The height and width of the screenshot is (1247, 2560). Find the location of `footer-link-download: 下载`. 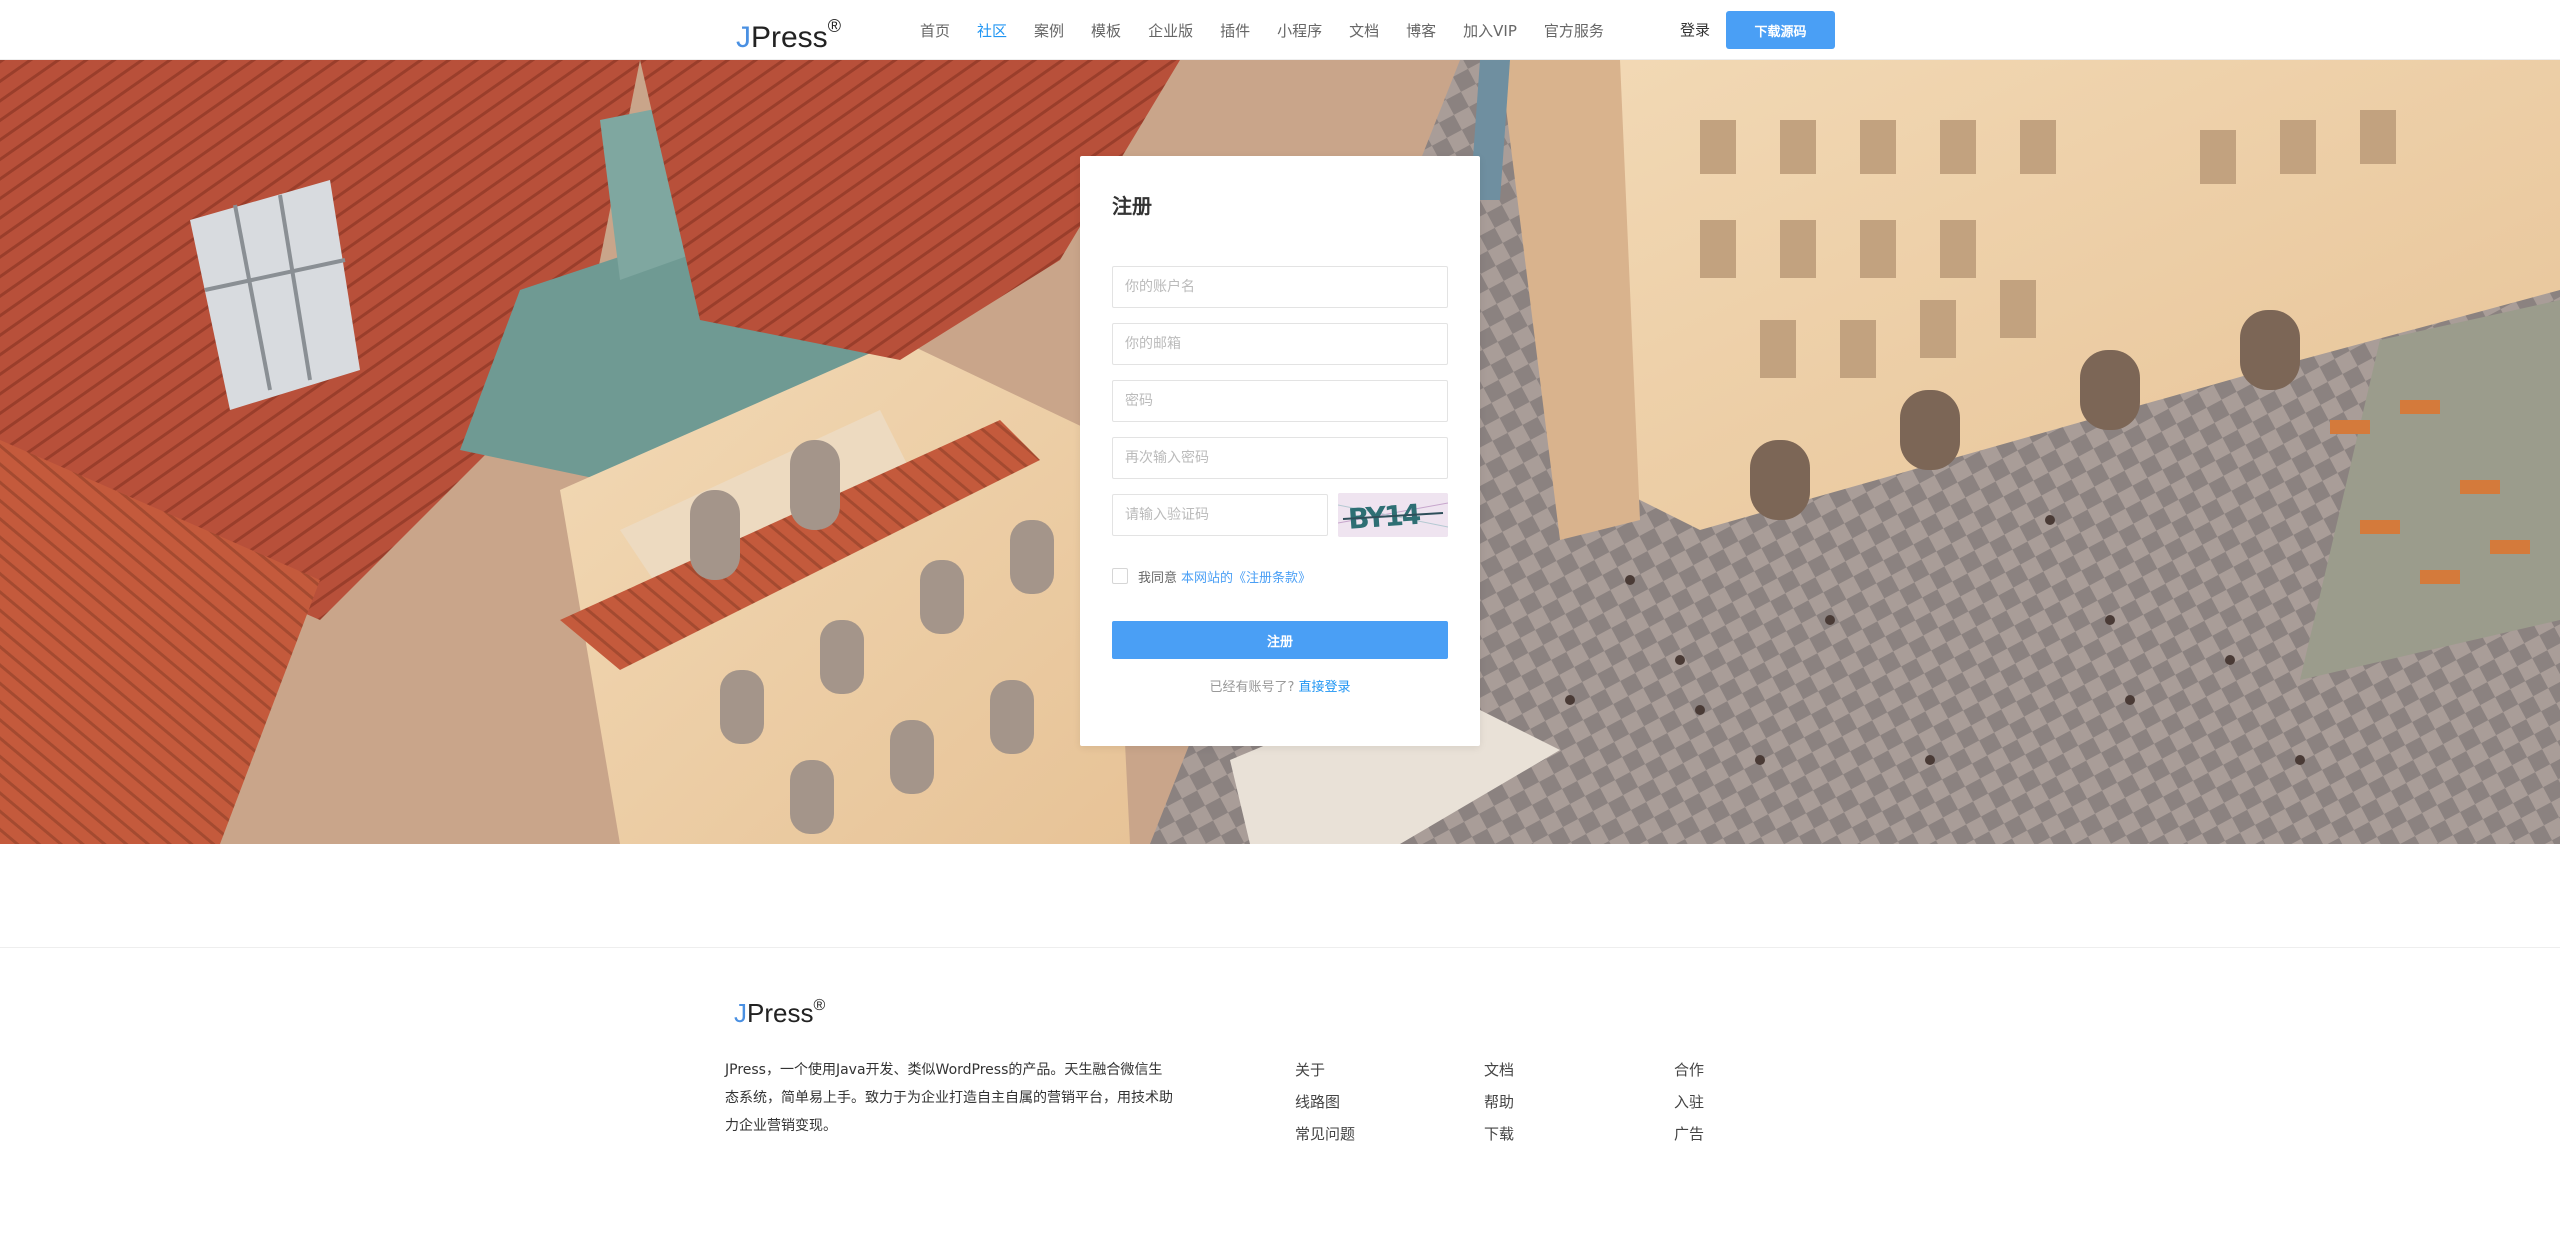

footer-link-download: 下载 is located at coordinates (1499, 1134).